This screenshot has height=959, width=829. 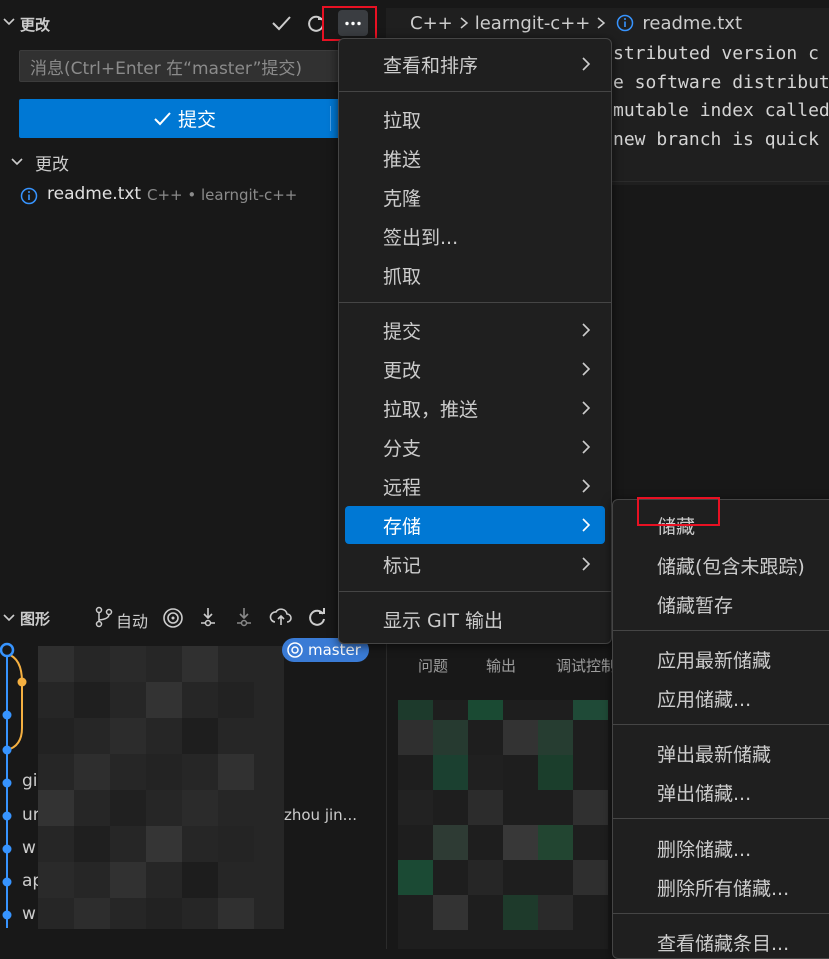 What do you see at coordinates (433, 665) in the screenshot?
I see `tab-problems: 问题` at bounding box center [433, 665].